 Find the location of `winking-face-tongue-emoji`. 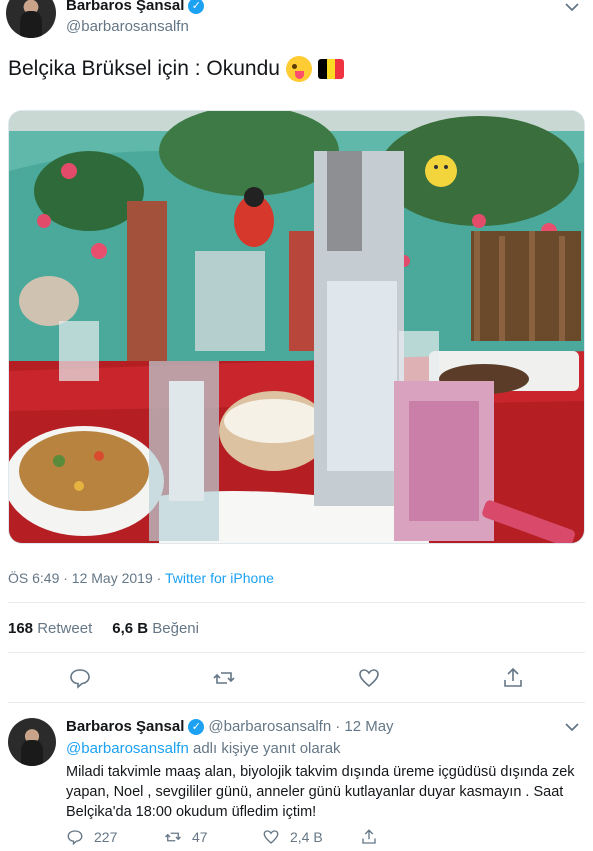

winking-face-tongue-emoji is located at coordinates (298, 69).